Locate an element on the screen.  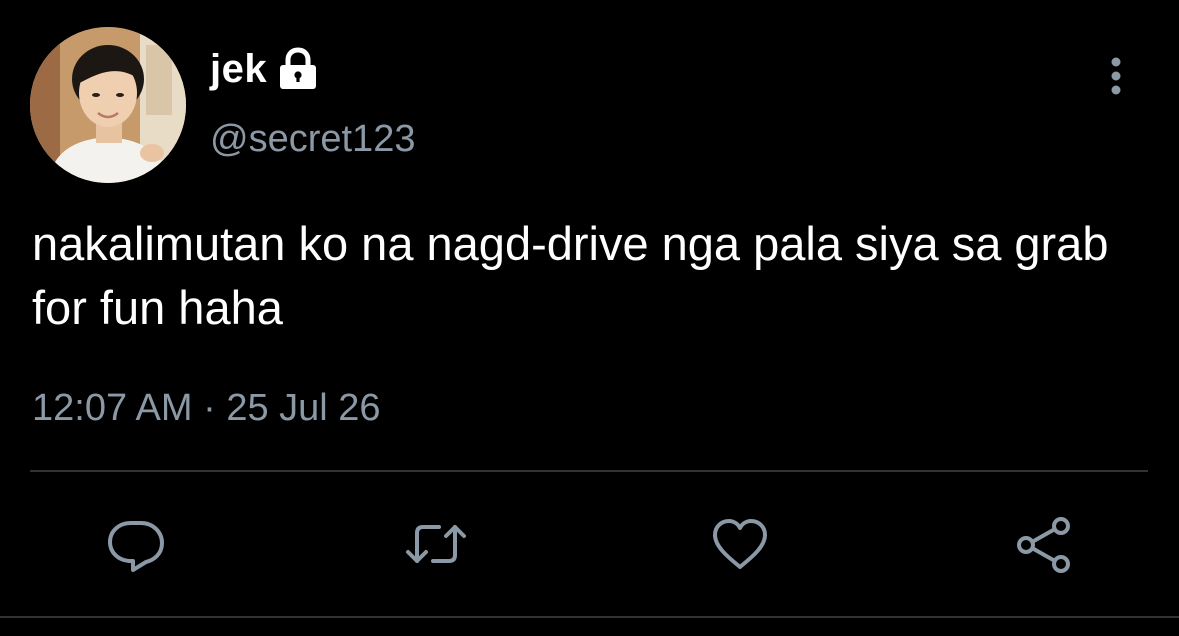
share-icon is located at coordinates (1044, 544).